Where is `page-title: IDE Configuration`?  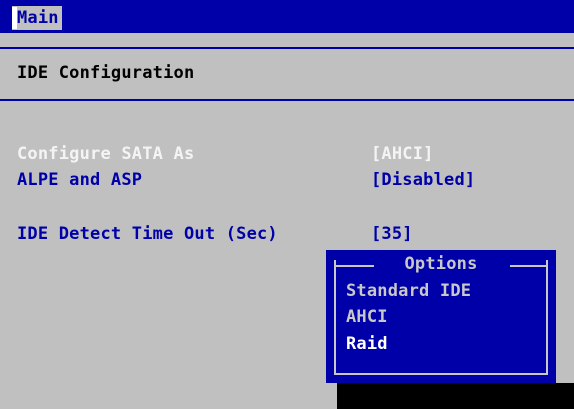 page-title: IDE Configuration is located at coordinates (106, 73).